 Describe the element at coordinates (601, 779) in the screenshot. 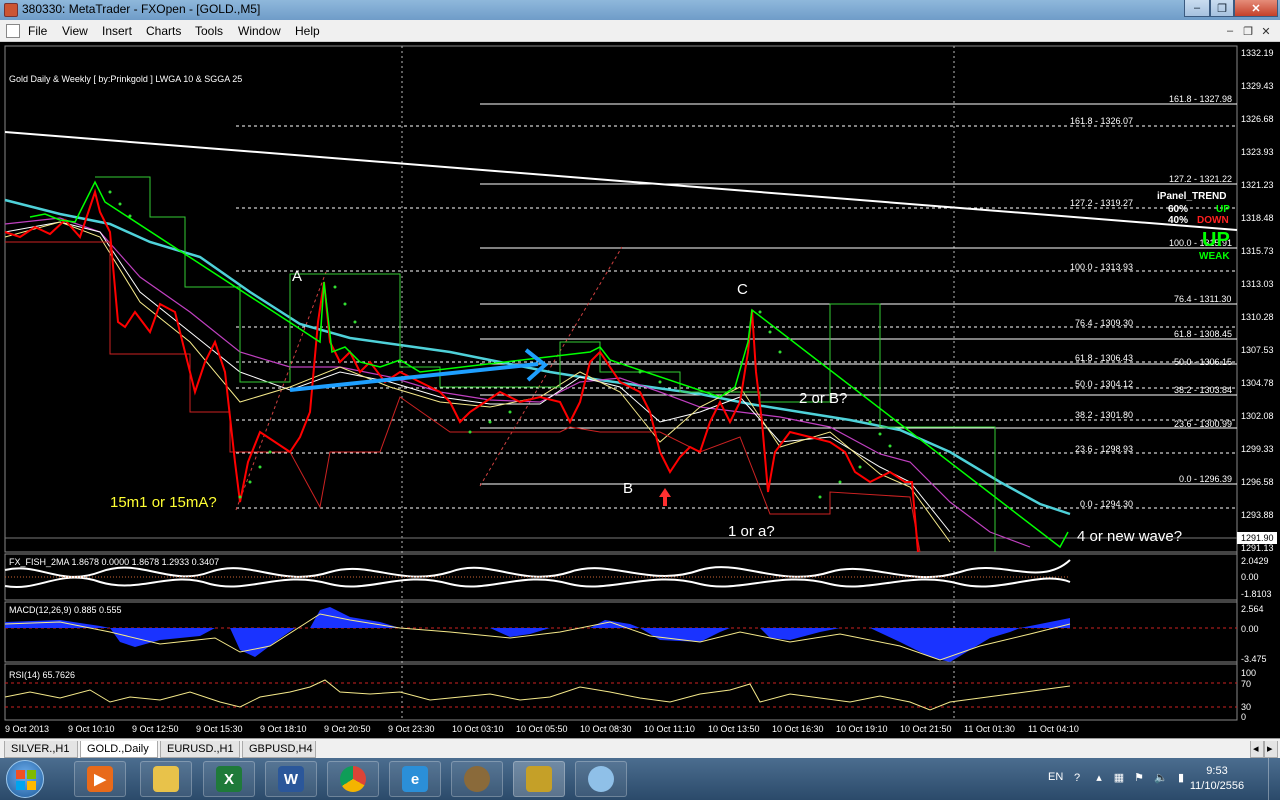

I see `taskbar-paint` at that location.